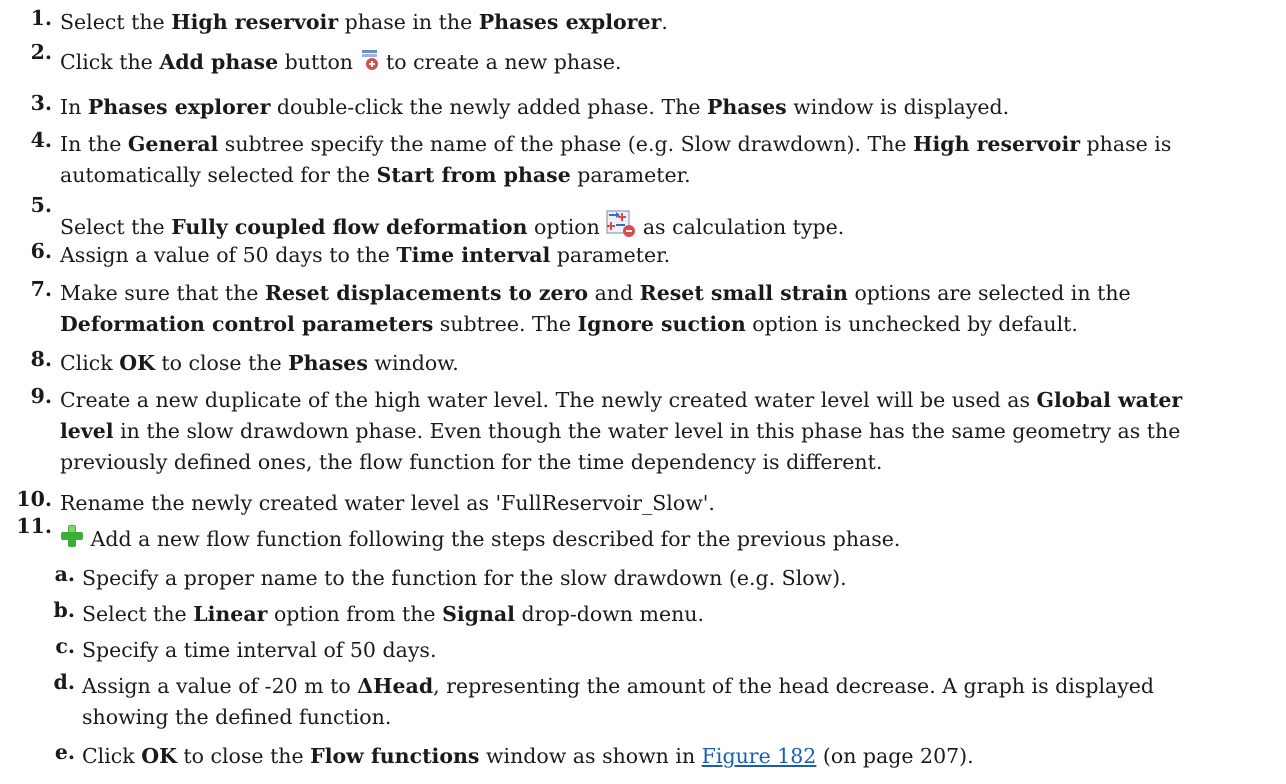 The image size is (1286, 784). I want to click on step-number: 2., so click(41, 52).